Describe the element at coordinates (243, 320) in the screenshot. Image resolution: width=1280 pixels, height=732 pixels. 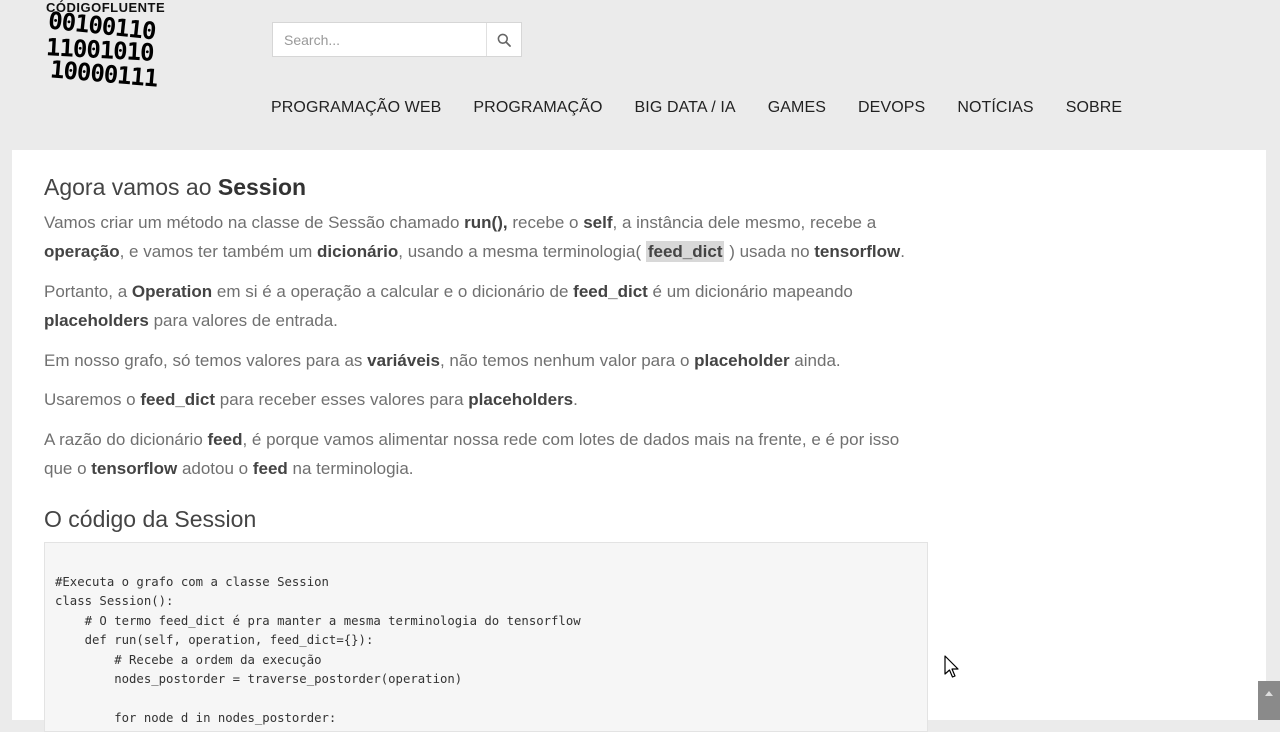
I see `text: para valores de entrada.` at that location.